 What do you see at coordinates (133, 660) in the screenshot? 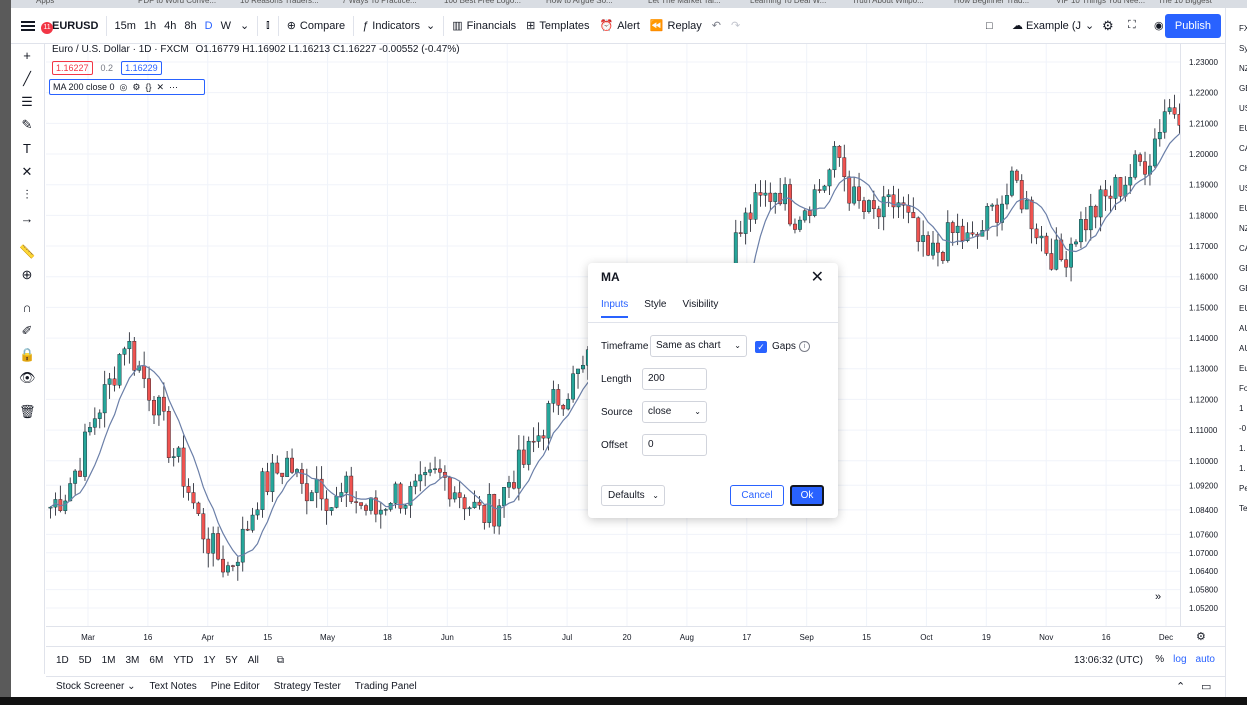
I see `range-3m: 3M` at bounding box center [133, 660].